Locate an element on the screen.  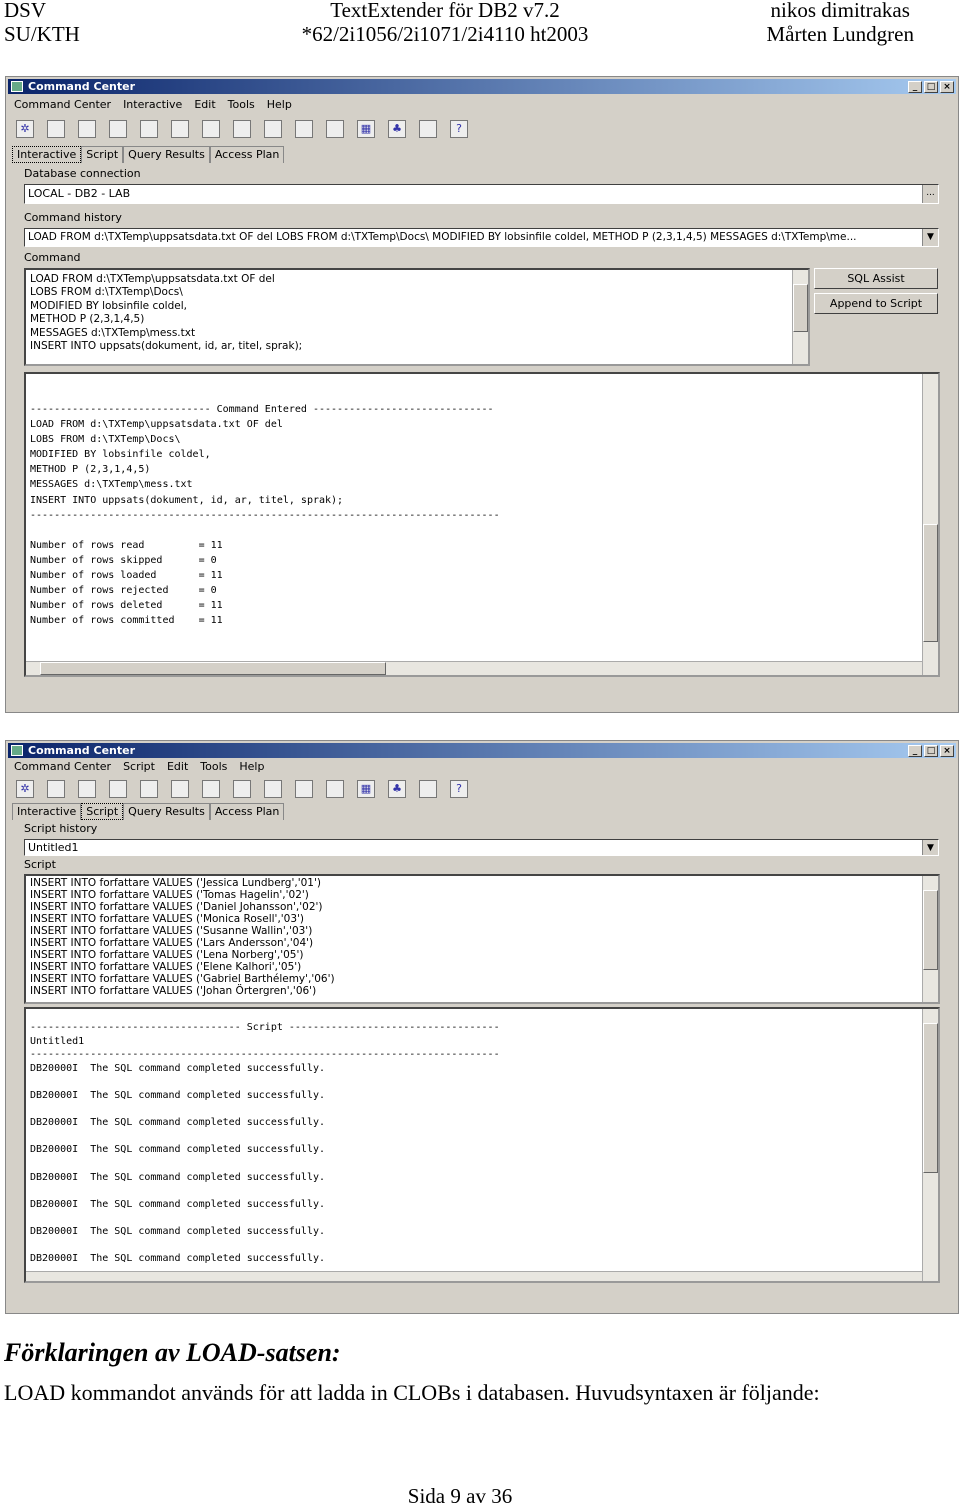
script-history-label: Script history is located at coordinates (61, 828).